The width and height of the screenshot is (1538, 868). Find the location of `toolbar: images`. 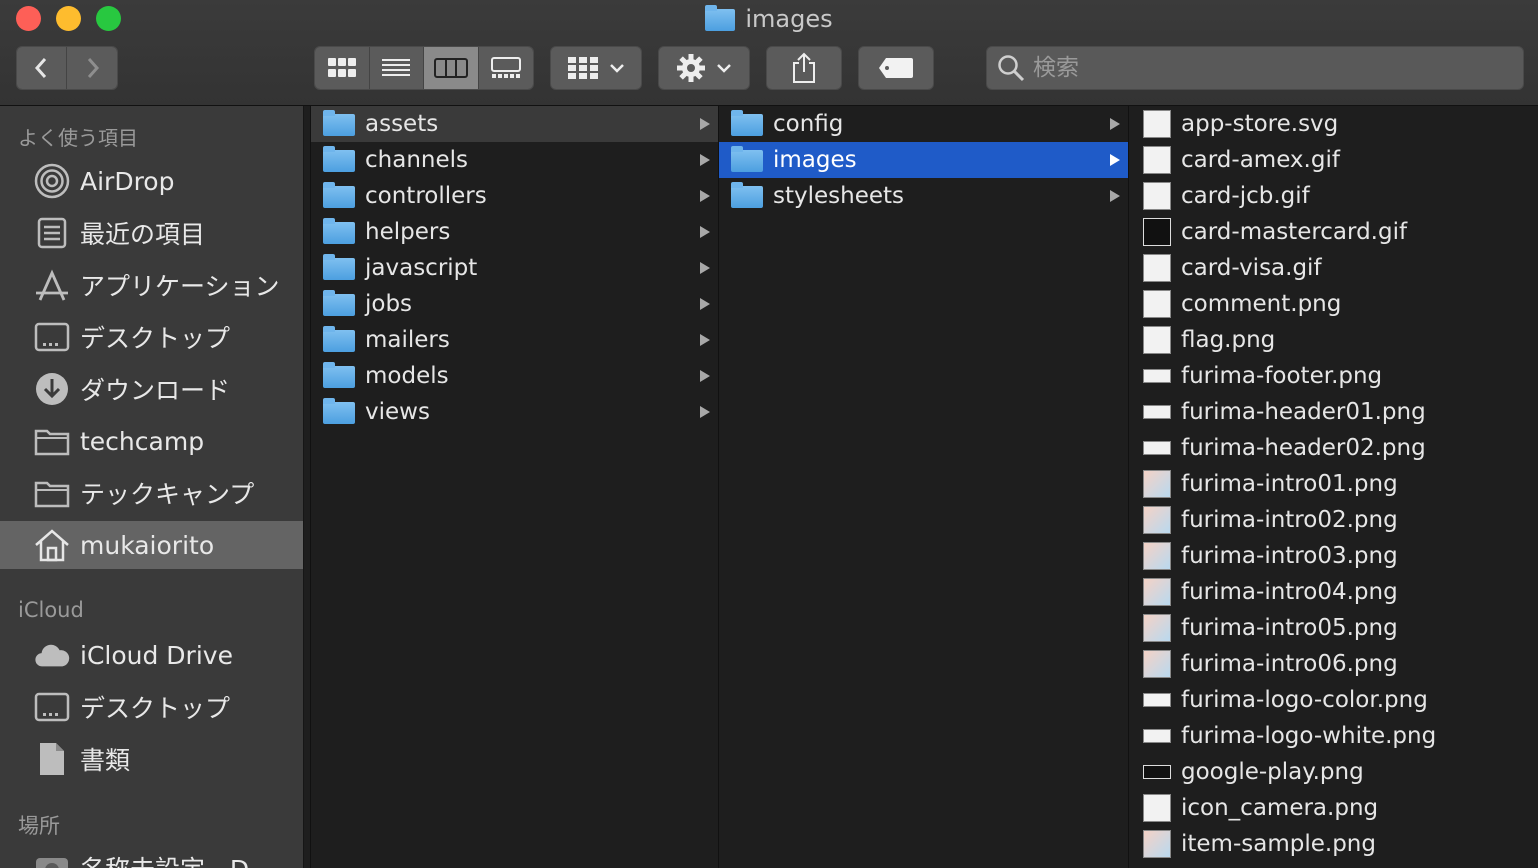

toolbar: images is located at coordinates (769, 53).